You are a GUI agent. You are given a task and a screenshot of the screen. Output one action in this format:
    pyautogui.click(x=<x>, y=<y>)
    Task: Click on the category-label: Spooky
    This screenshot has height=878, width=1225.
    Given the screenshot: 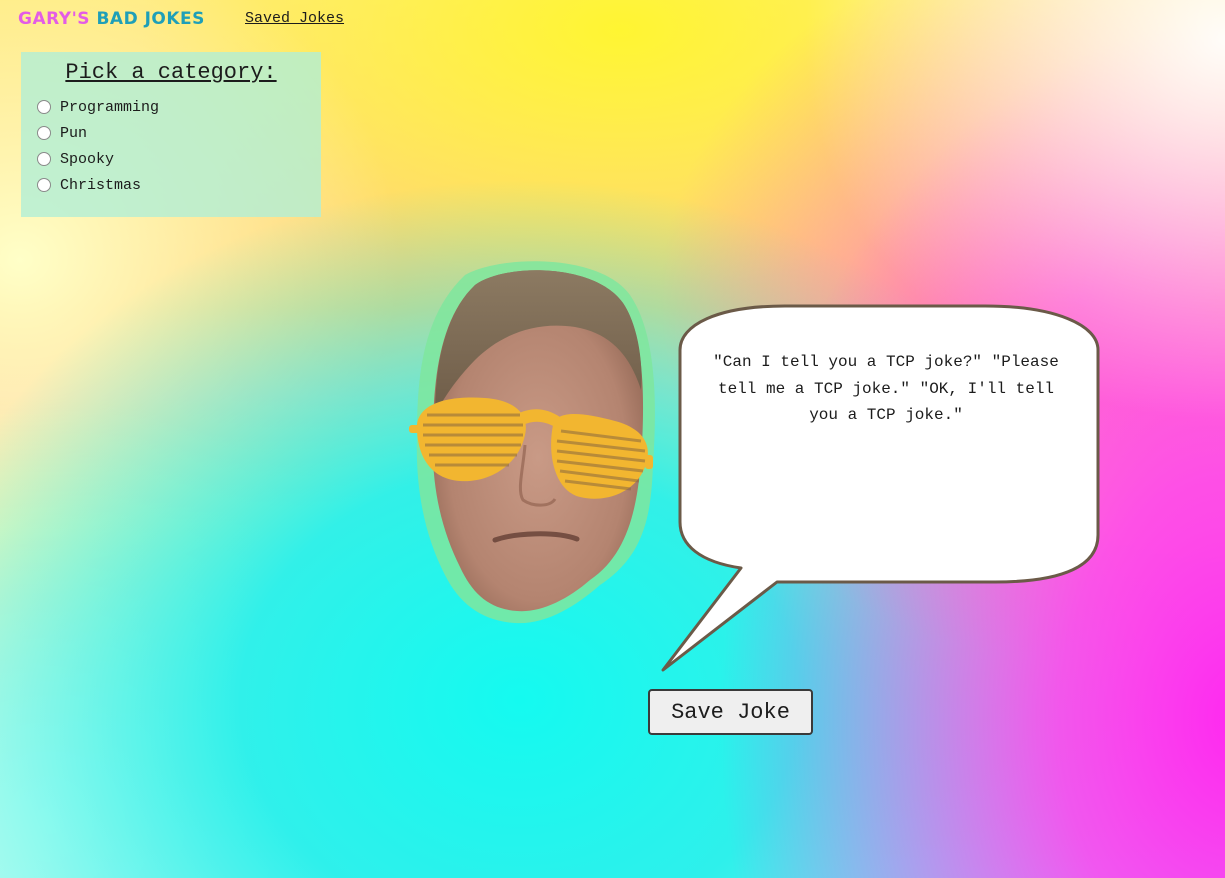 What is the action you would take?
    pyautogui.click(x=87, y=159)
    